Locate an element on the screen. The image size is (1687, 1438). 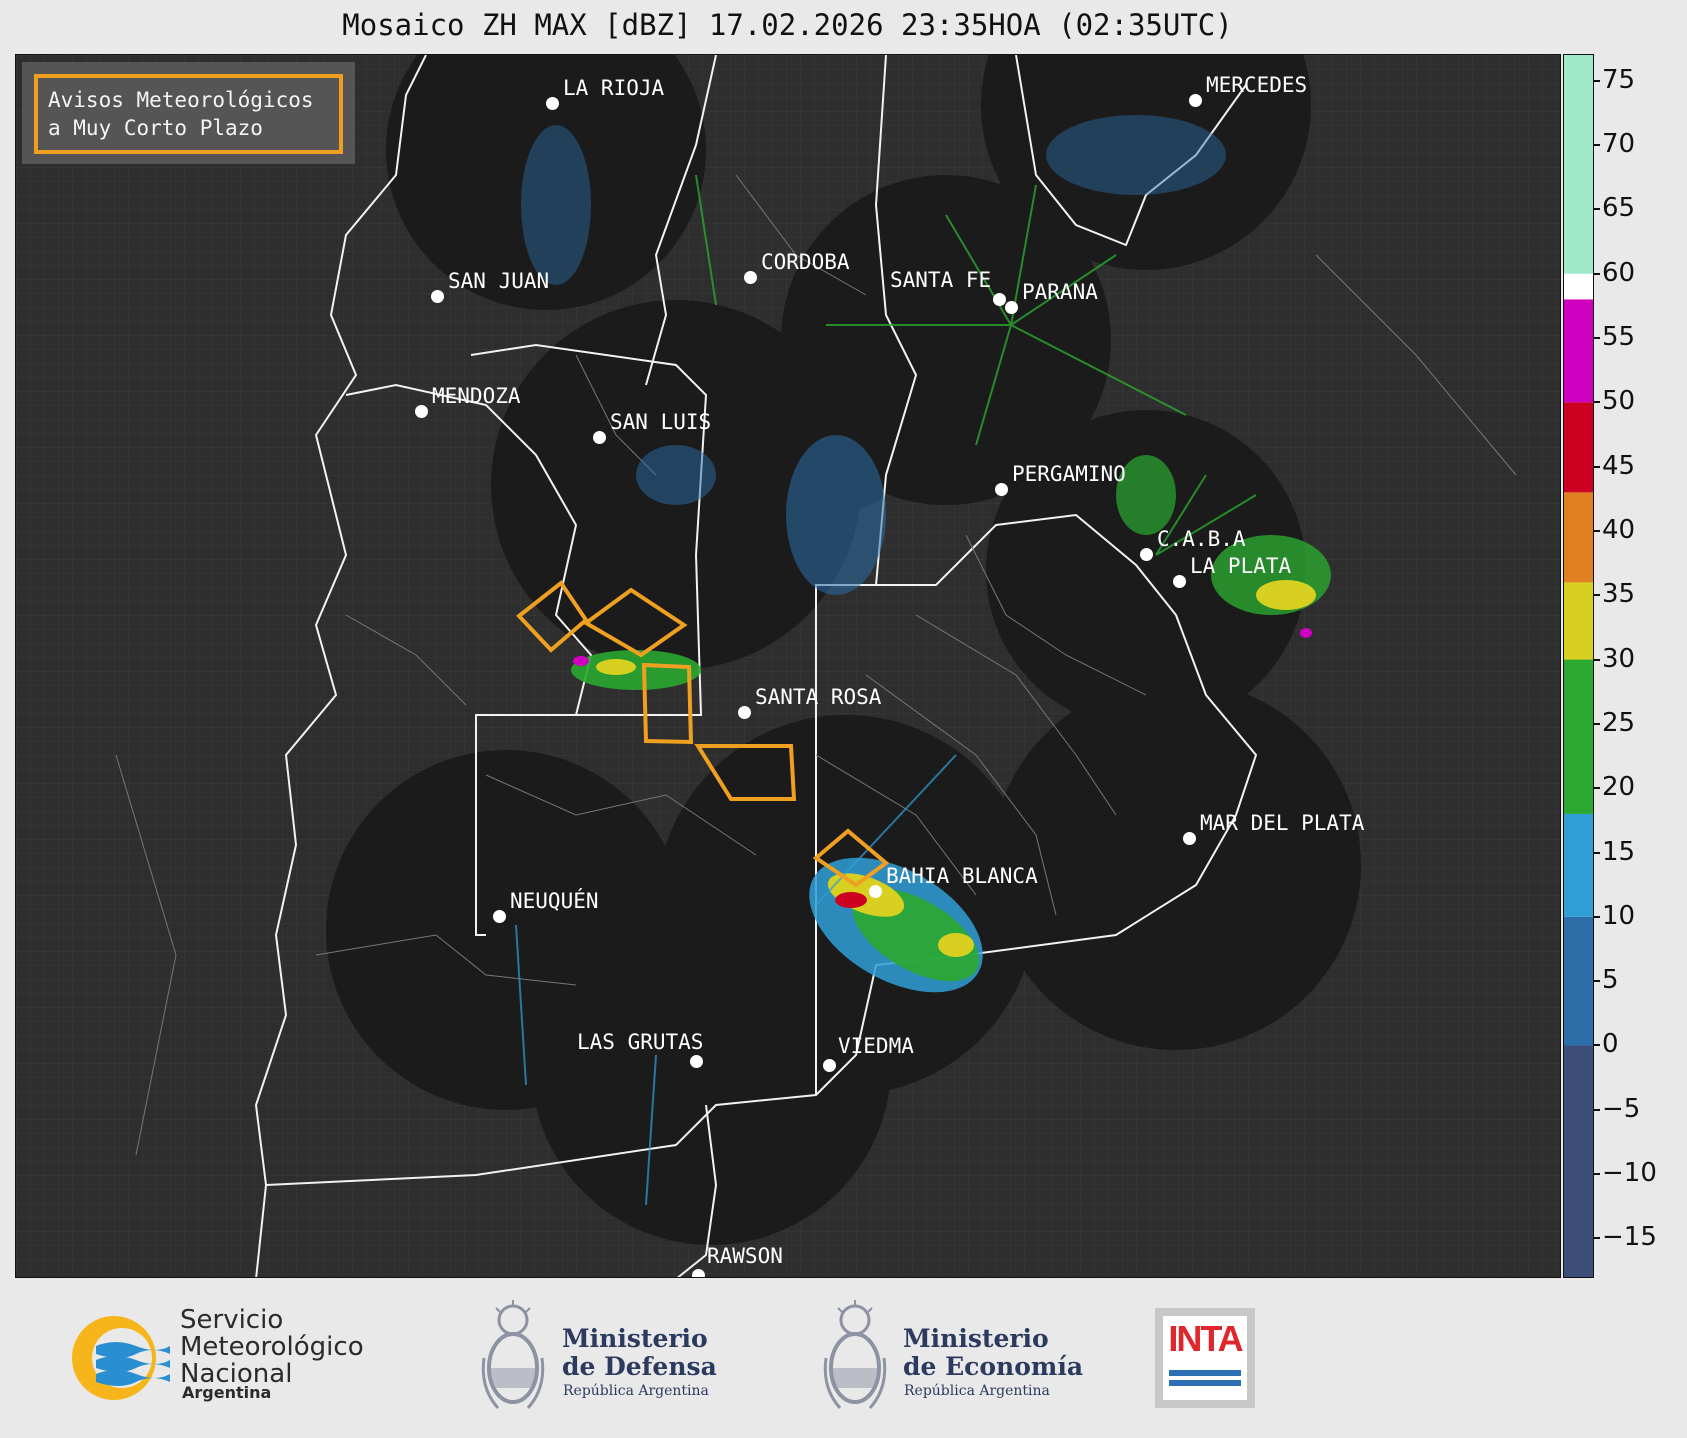
colorbar-tick-label: 0 is located at coordinates (1610, 1044).